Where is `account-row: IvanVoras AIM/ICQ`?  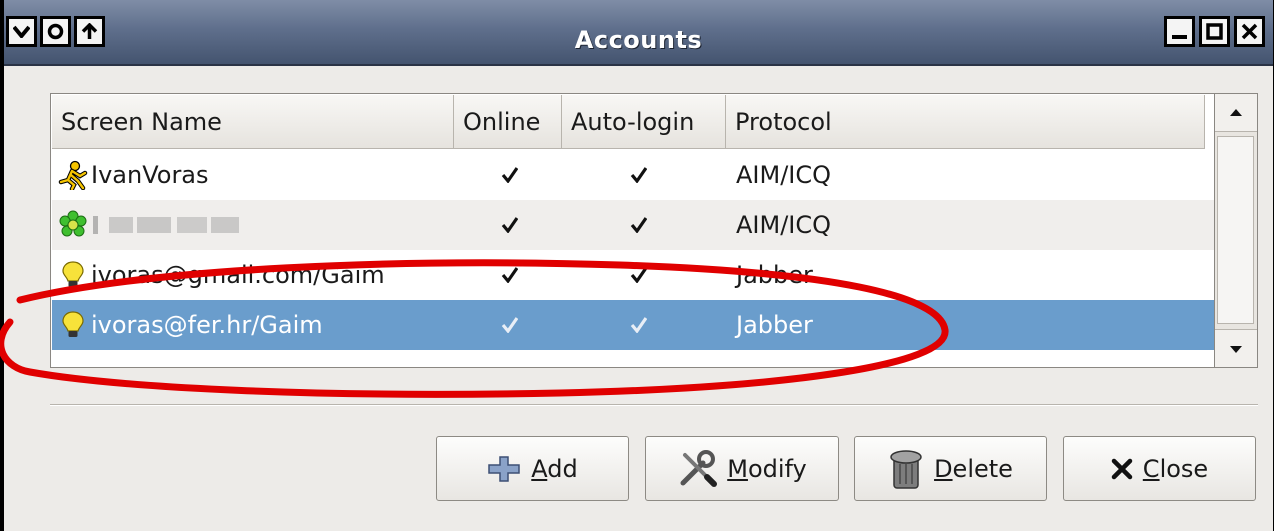 account-row: IvanVoras AIM/ICQ is located at coordinates (634, 175).